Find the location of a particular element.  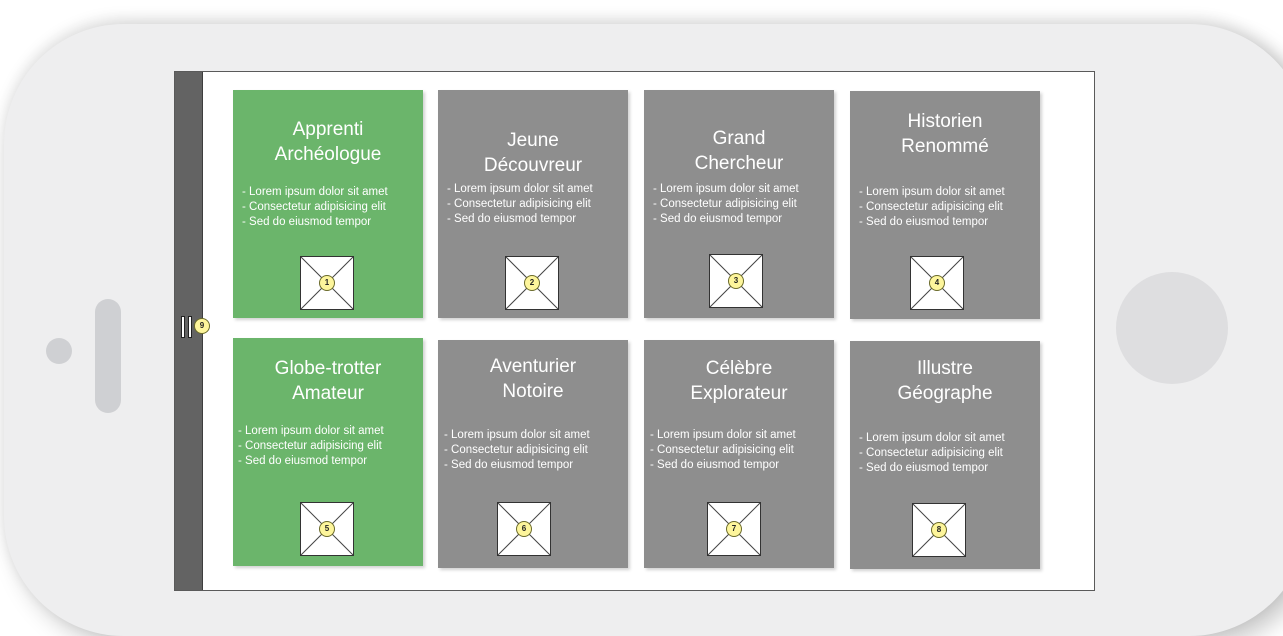

card-title-line: Découvreur is located at coordinates (533, 165).